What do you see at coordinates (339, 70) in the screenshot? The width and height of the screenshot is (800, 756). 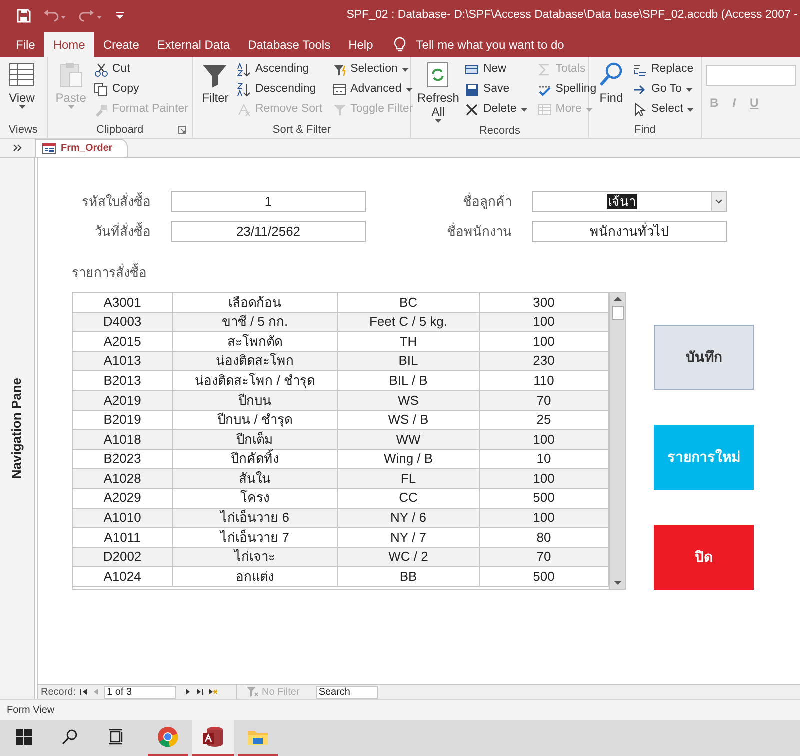 I see `filter-selection-icon` at bounding box center [339, 70].